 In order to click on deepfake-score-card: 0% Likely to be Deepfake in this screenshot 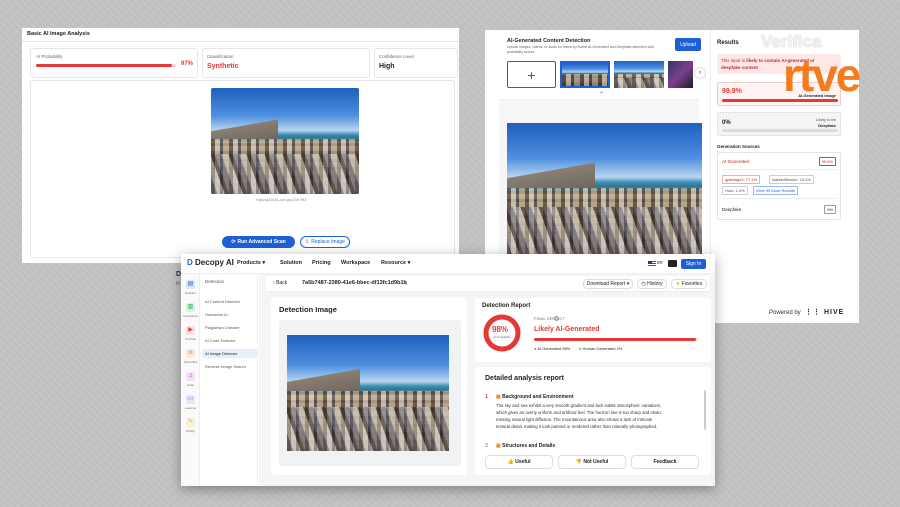, I will do `click(779, 124)`.